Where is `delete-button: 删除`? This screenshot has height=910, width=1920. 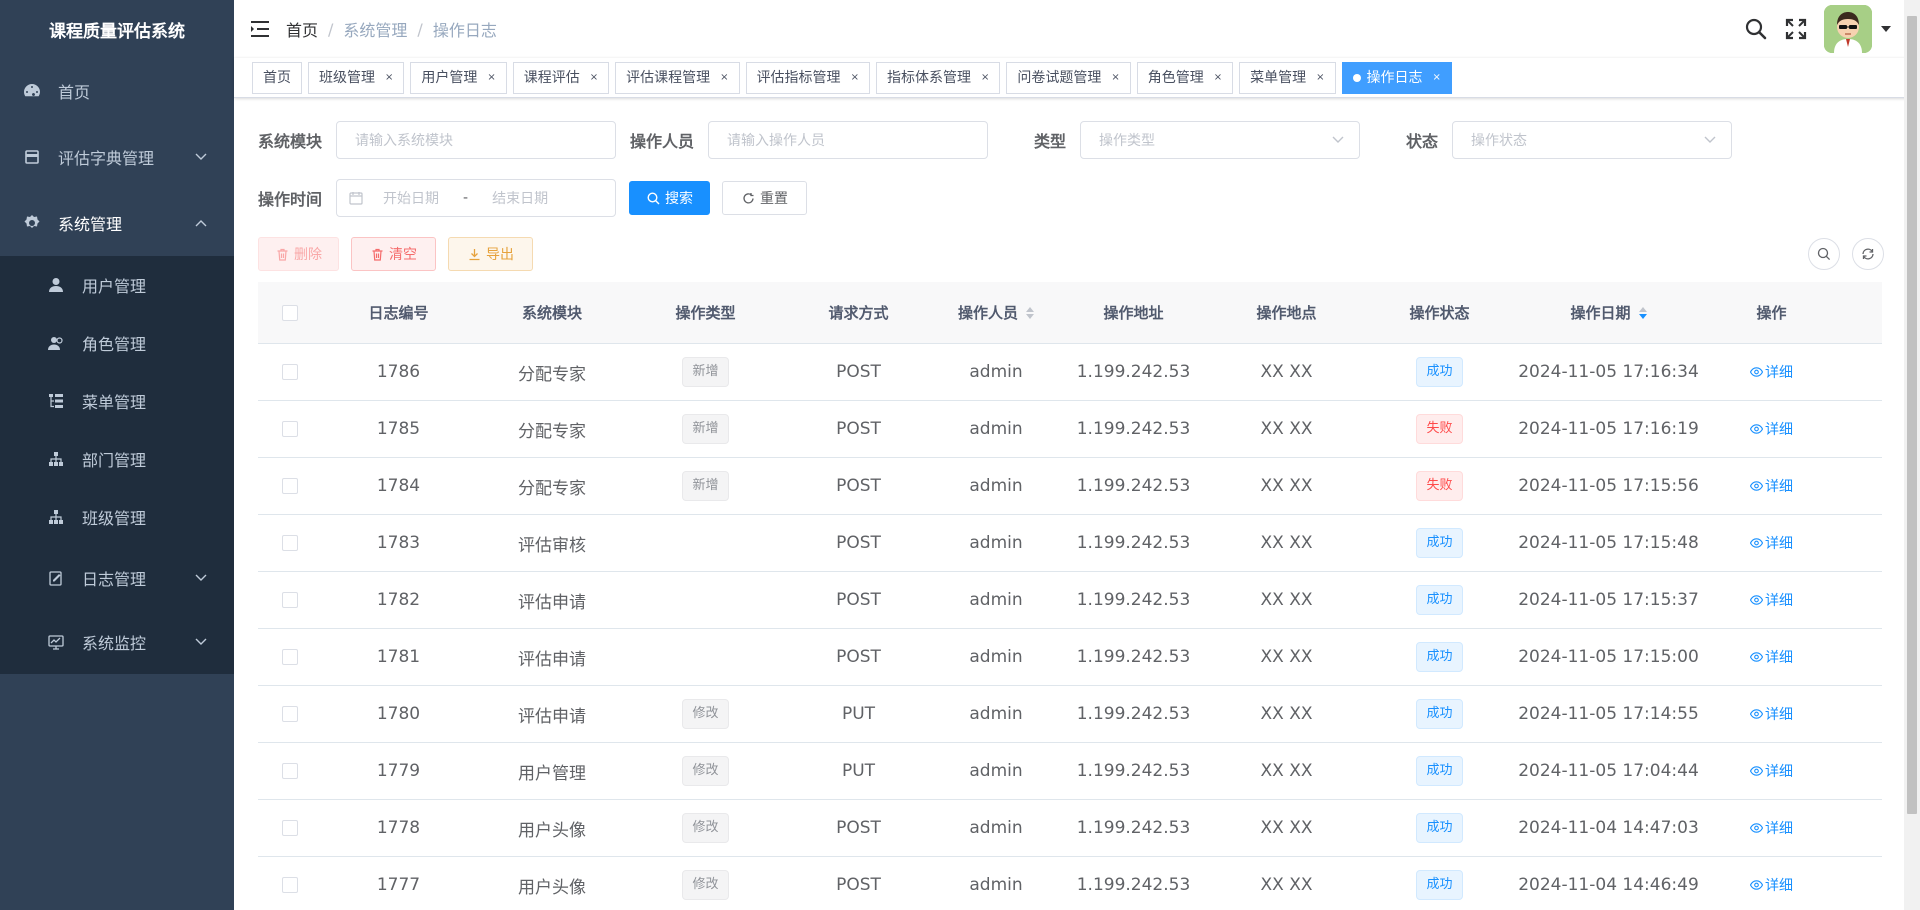
delete-button: 删除 is located at coordinates (298, 254).